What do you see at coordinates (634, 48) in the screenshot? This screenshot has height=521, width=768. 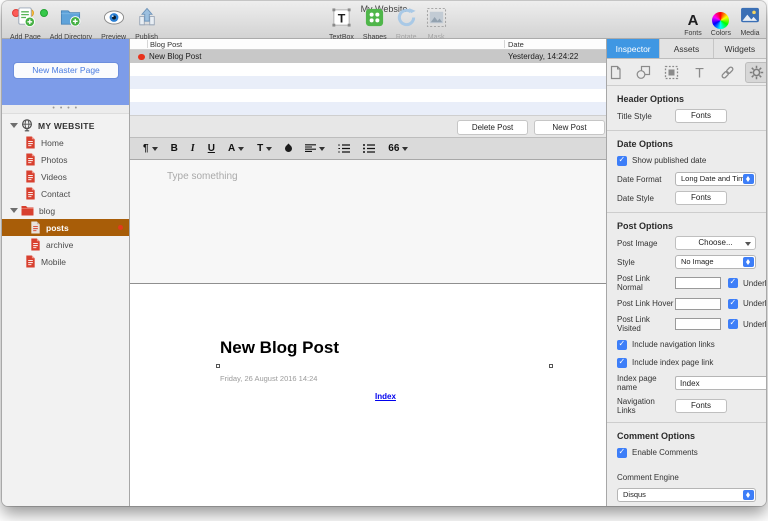 I see `tab-inspector: Inspector` at bounding box center [634, 48].